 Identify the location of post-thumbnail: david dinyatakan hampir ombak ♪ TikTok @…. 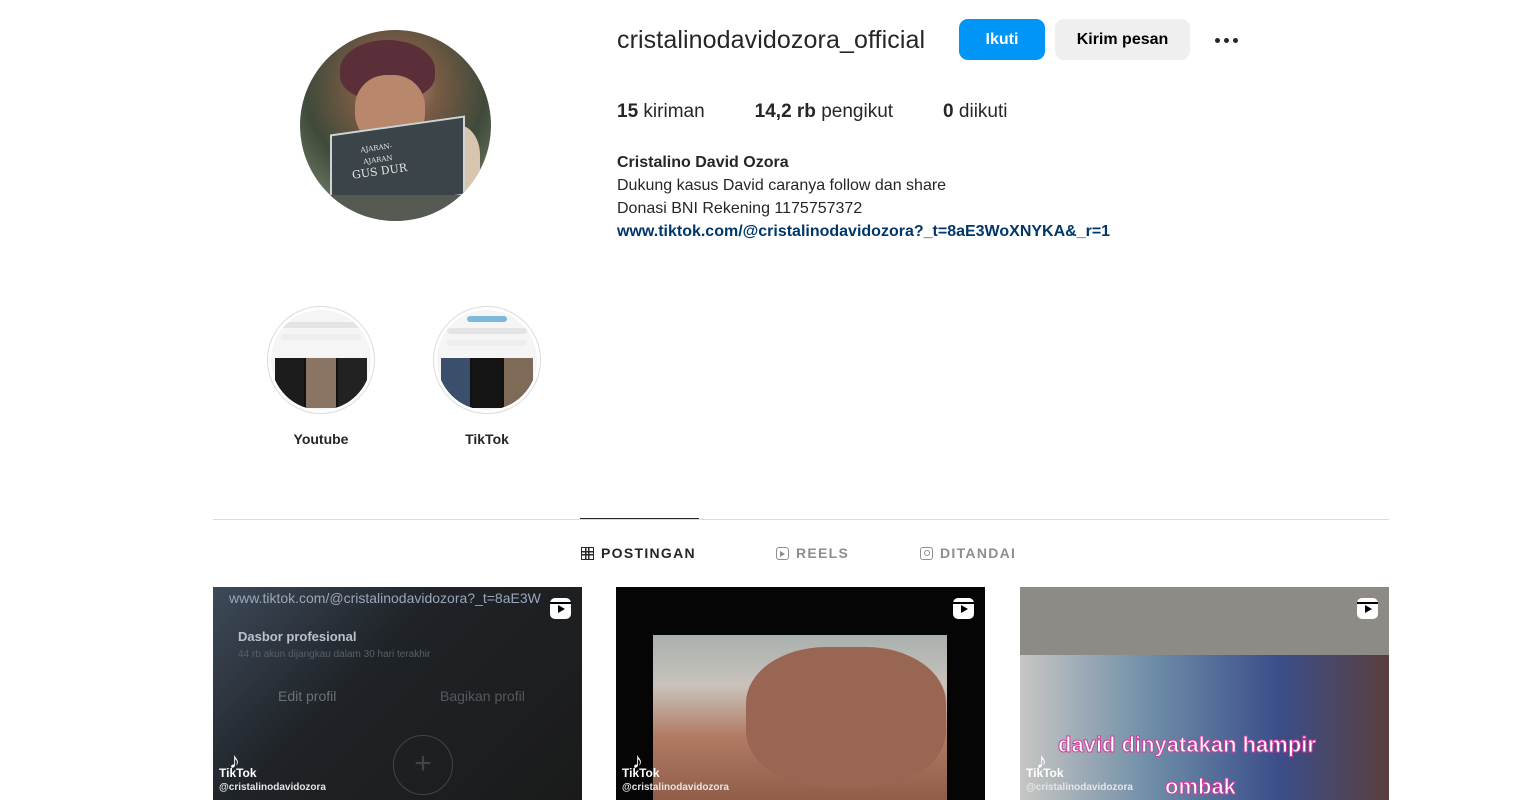
(1204, 693).